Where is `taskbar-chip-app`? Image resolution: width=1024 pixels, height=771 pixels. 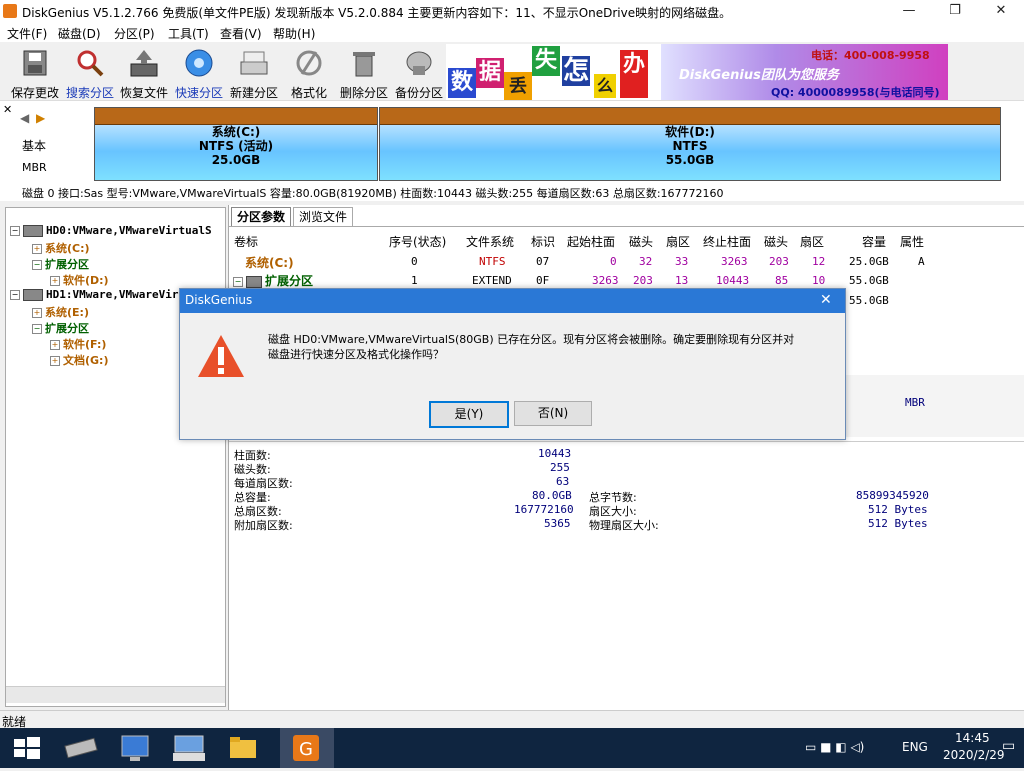
taskbar-chip-app is located at coordinates (81, 748).